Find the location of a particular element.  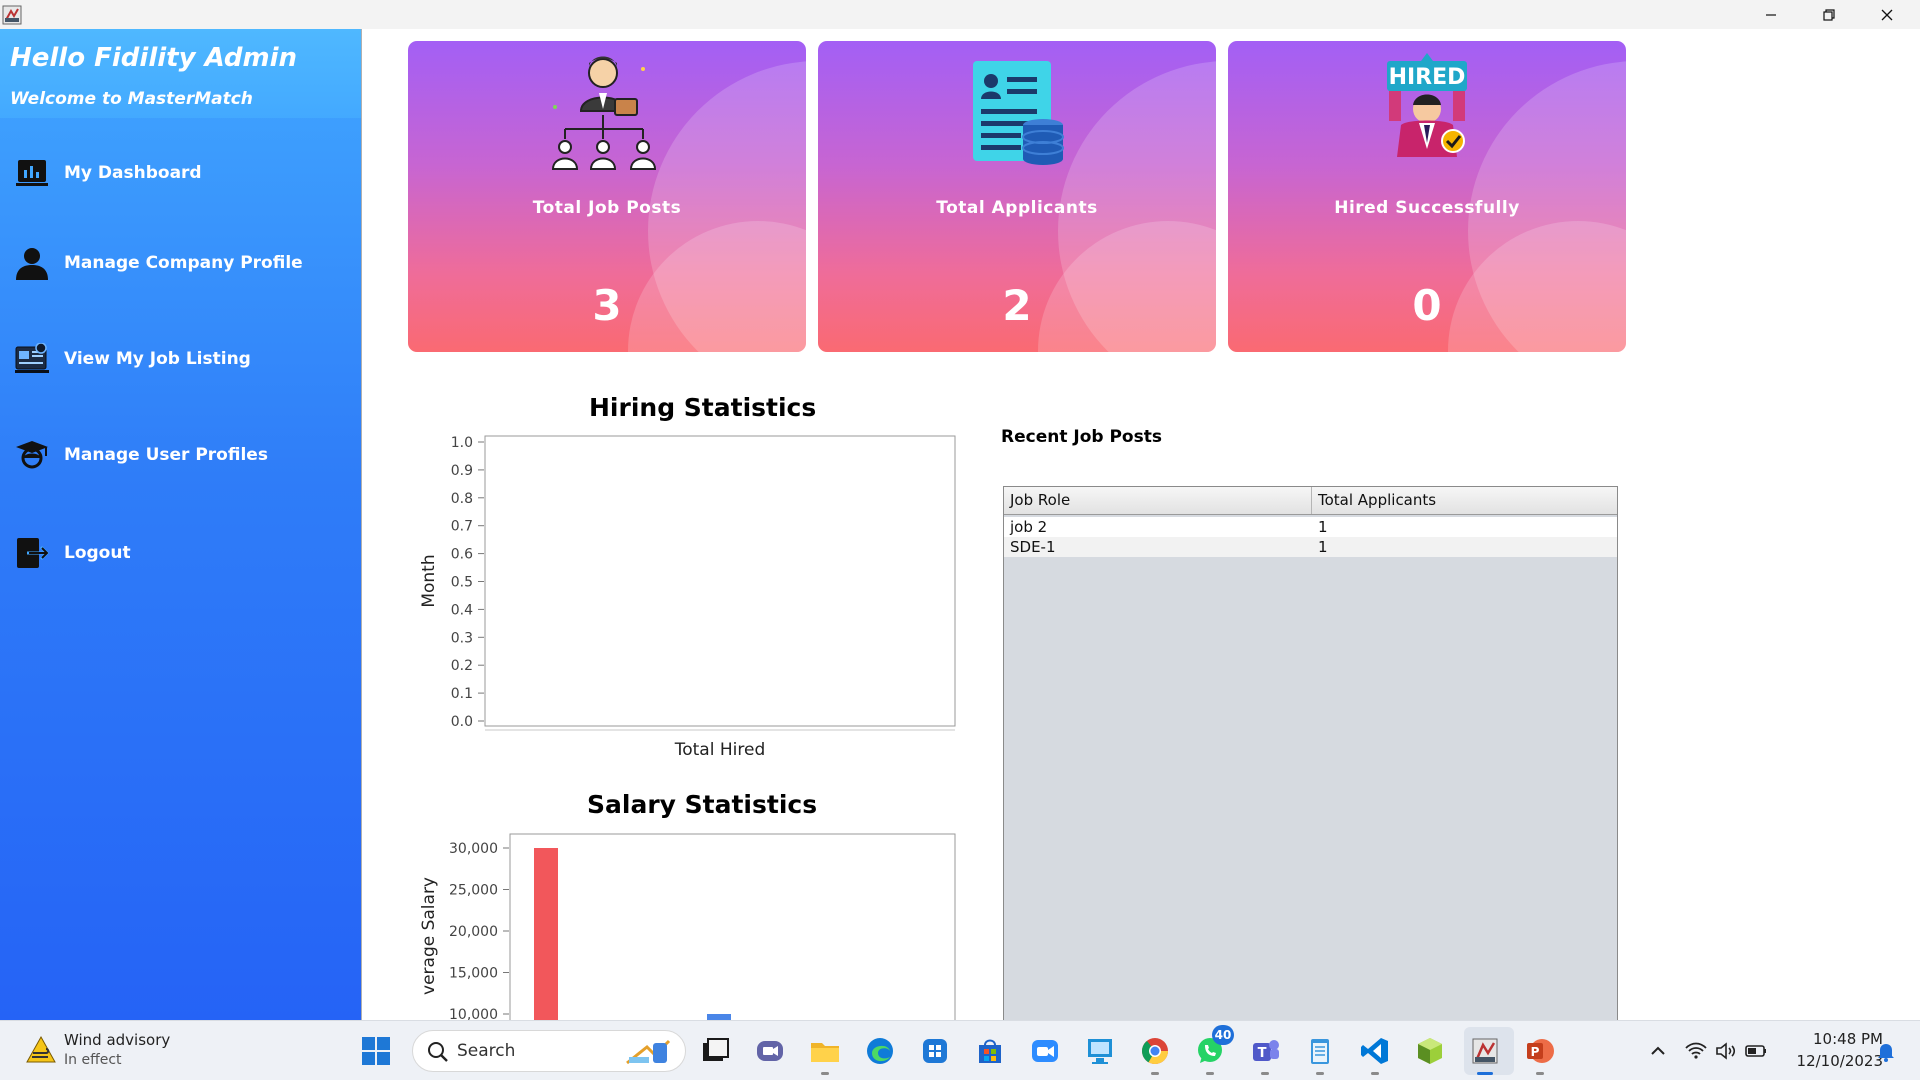

recent-job-posts-title: Recent Job Posts is located at coordinates (1081, 437).